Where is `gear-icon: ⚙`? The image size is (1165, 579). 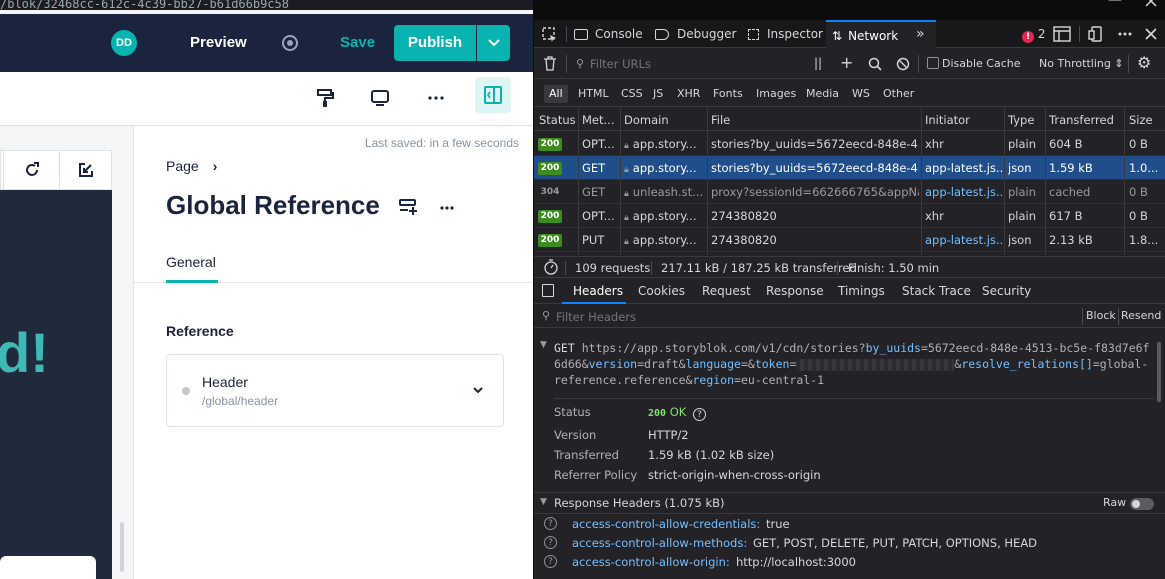
gear-icon: ⚙ is located at coordinates (1144, 62).